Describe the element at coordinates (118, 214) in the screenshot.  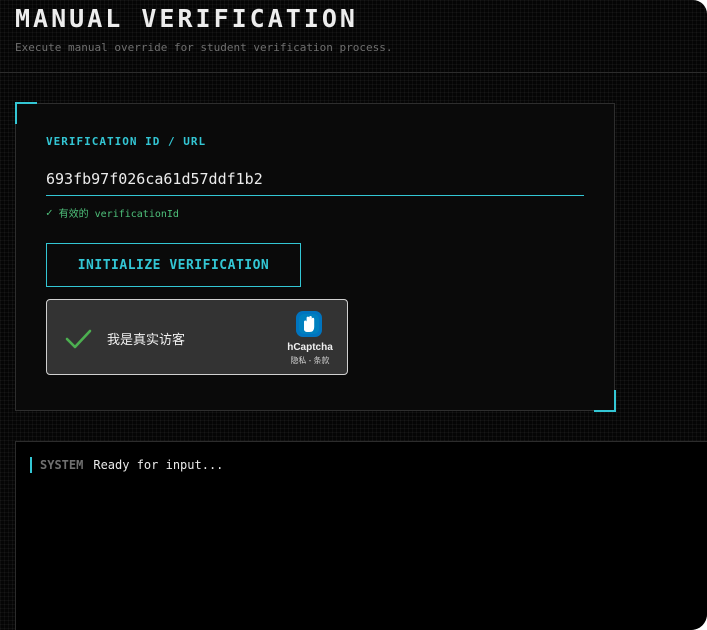
I see `validation-text: 有效的 verificationId` at that location.